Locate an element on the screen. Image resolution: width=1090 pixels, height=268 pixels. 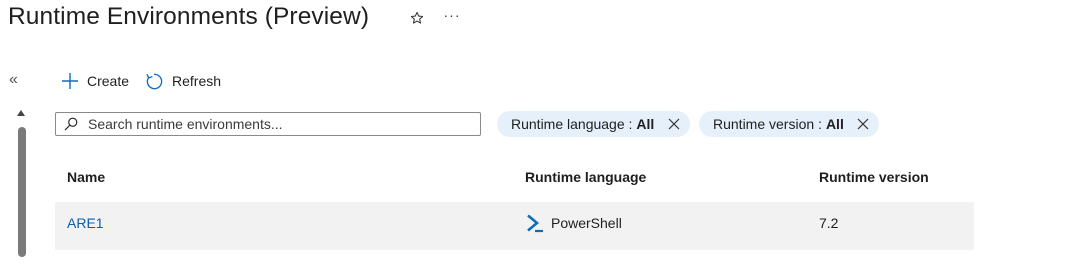
runtime-version-cell: 7.2 is located at coordinates (829, 223).